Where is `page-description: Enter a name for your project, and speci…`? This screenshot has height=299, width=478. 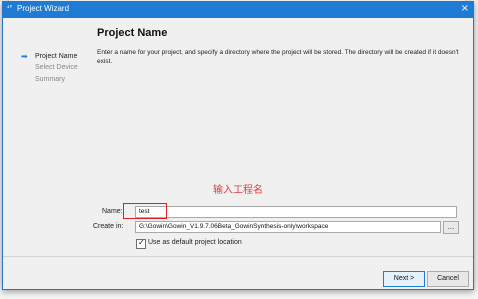 page-description: Enter a name for your project, and speci… is located at coordinates (278, 57).